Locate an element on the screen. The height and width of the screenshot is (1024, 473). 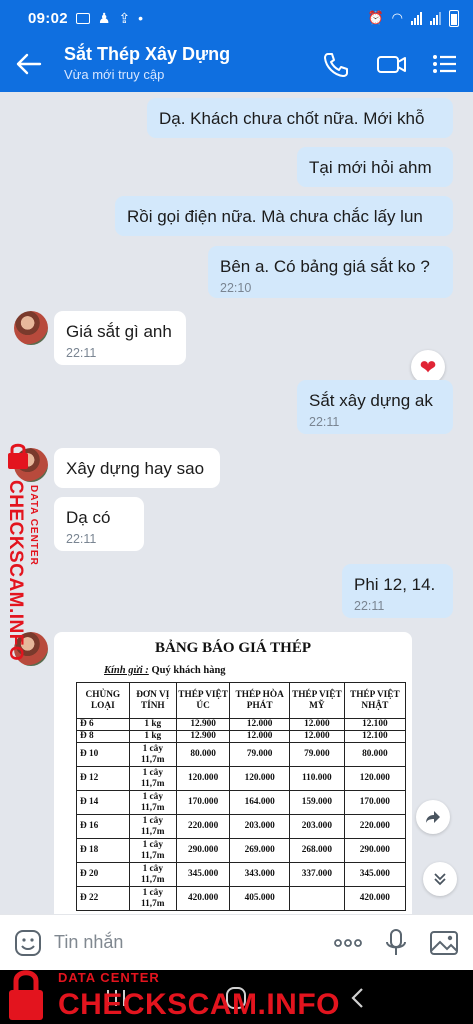
message-bubble-out: Bên a. Có bảng giá sắt ko ? 22:10 is located at coordinates (330, 272).